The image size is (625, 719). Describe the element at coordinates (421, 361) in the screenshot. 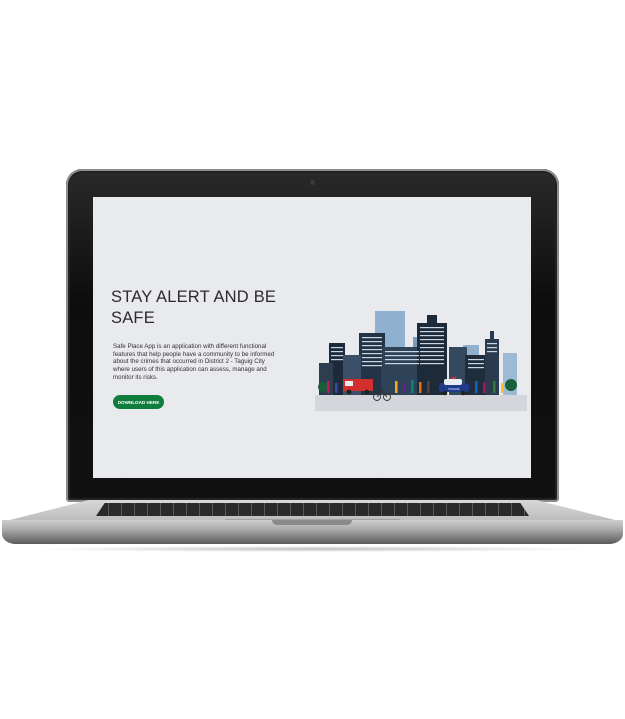

I see `city-illustration: POLICE` at that location.